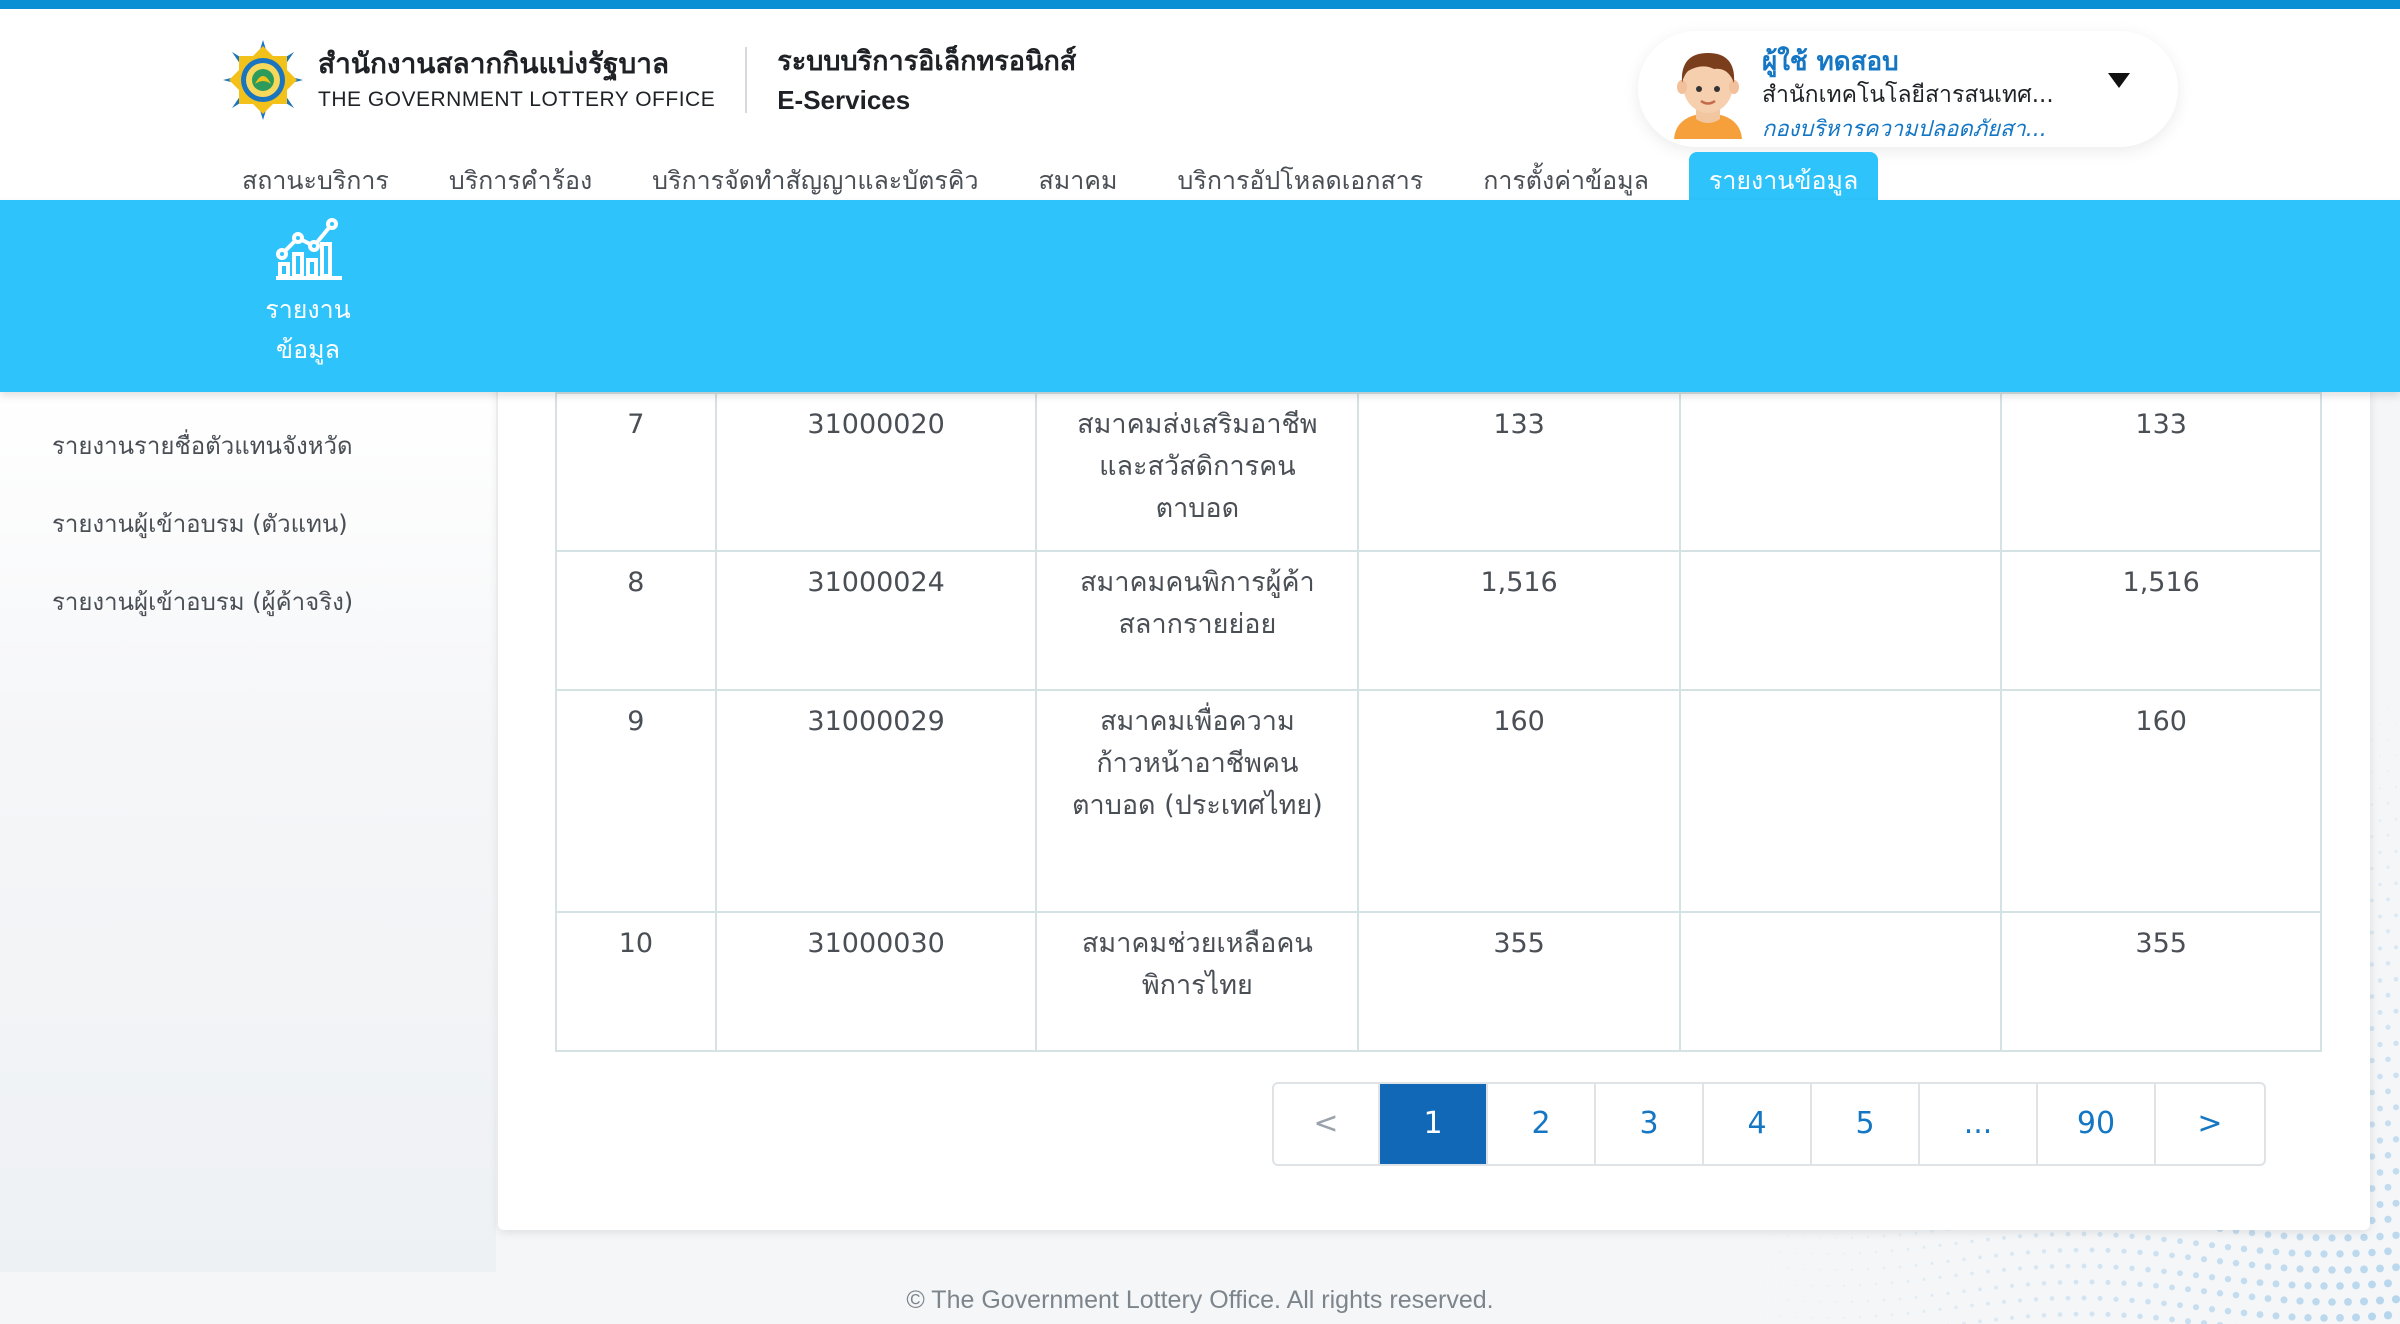 The height and width of the screenshot is (1324, 2400). Describe the element at coordinates (200, 523) in the screenshot. I see `sidebar-item-trainees-agents: รายงานผู้เข้าอบรม (ตัวแทน)` at that location.